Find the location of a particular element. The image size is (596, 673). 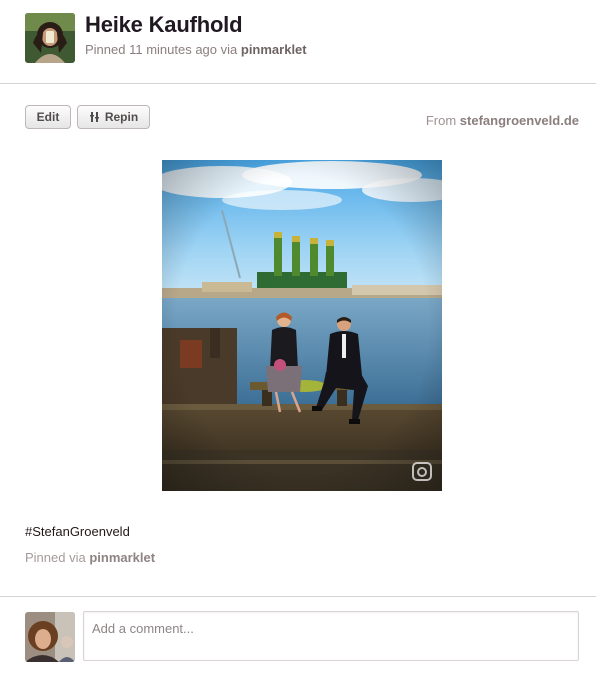

pinned-prefix: Pinned 11 minutes ago via is located at coordinates (163, 49).